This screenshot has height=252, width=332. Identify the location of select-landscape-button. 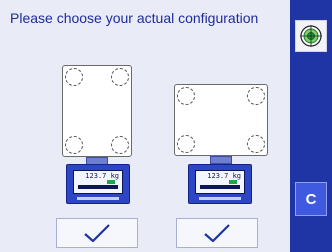
(217, 233).